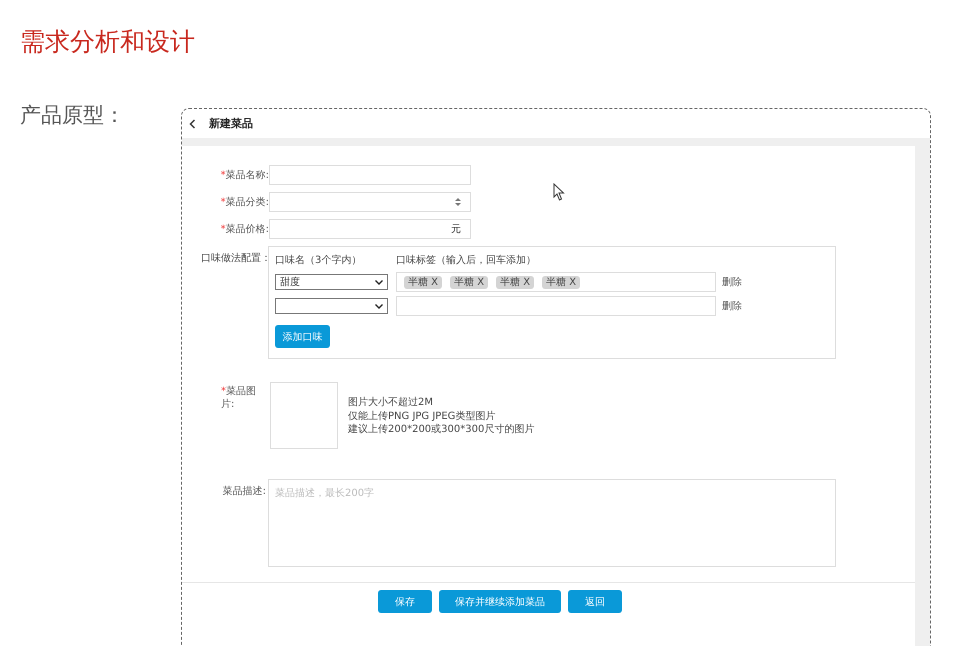  I want to click on back-icon, so click(192, 123).